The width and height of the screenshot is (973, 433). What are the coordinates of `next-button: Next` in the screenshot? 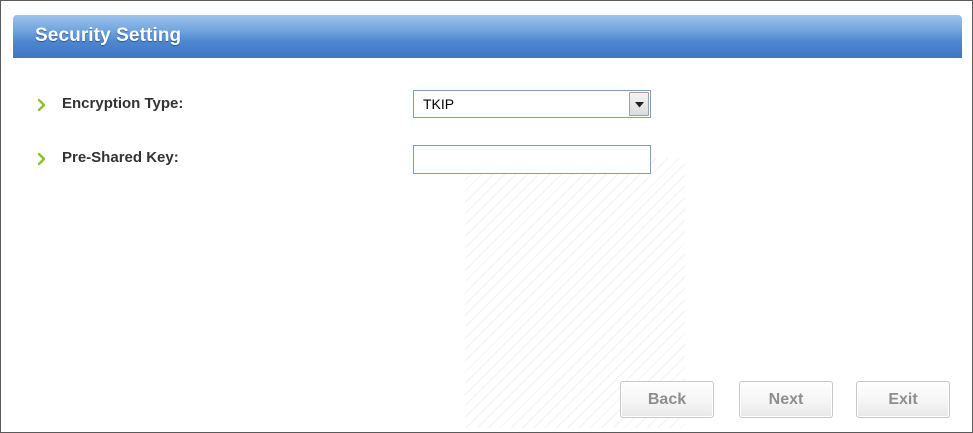 It's located at (786, 399).